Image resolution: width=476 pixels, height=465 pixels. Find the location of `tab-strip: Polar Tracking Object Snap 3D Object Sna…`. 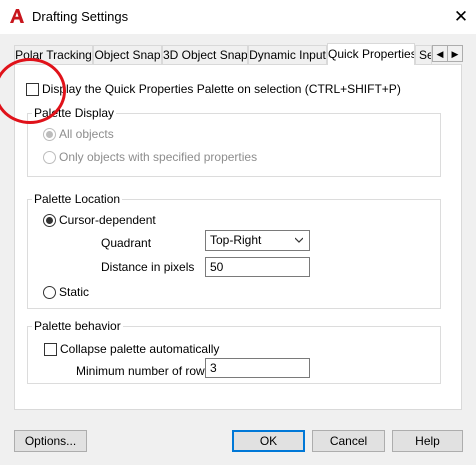

tab-strip: Polar Tracking Object Snap 3D Object Sna… is located at coordinates (238, 54).